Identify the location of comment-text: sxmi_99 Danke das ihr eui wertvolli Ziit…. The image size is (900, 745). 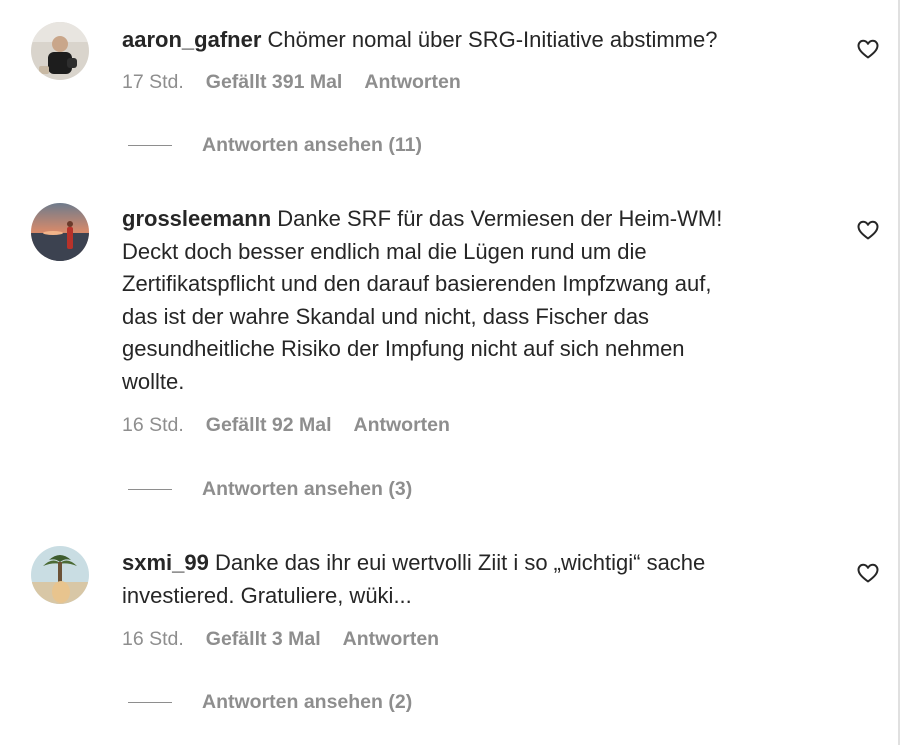
(467, 579).